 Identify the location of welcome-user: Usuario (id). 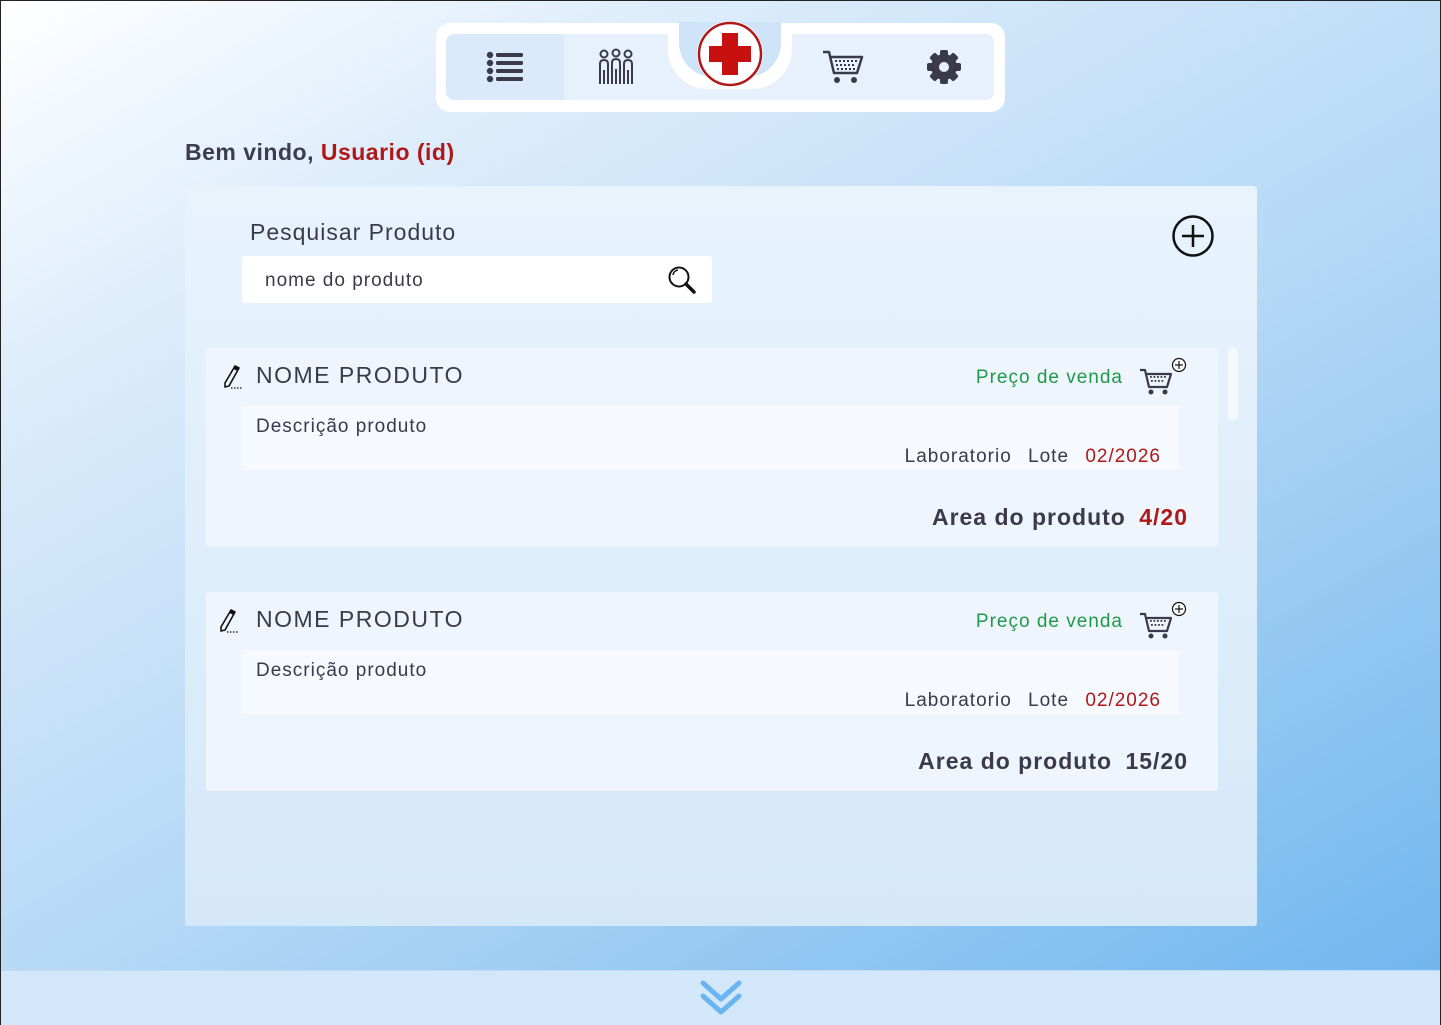
(387, 152).